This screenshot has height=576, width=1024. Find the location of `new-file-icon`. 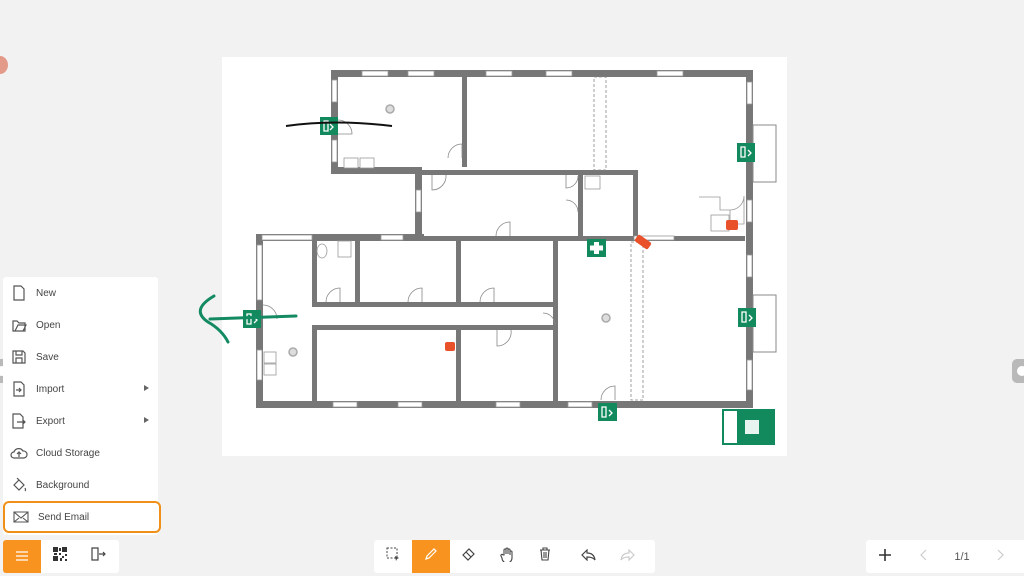

new-file-icon is located at coordinates (19, 293).